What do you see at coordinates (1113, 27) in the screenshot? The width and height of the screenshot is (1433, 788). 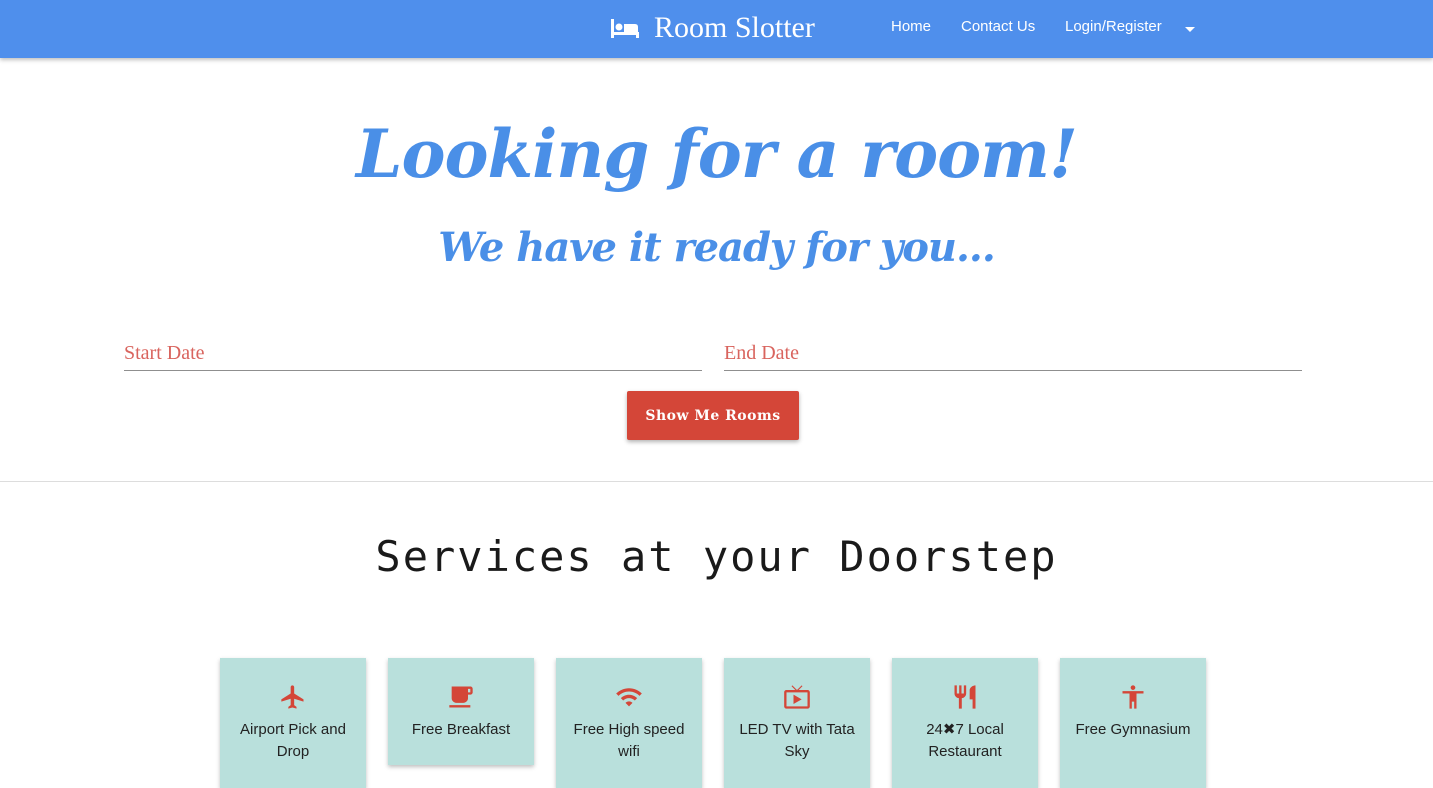 I see `nav-login-register-link: Login/Register` at bounding box center [1113, 27].